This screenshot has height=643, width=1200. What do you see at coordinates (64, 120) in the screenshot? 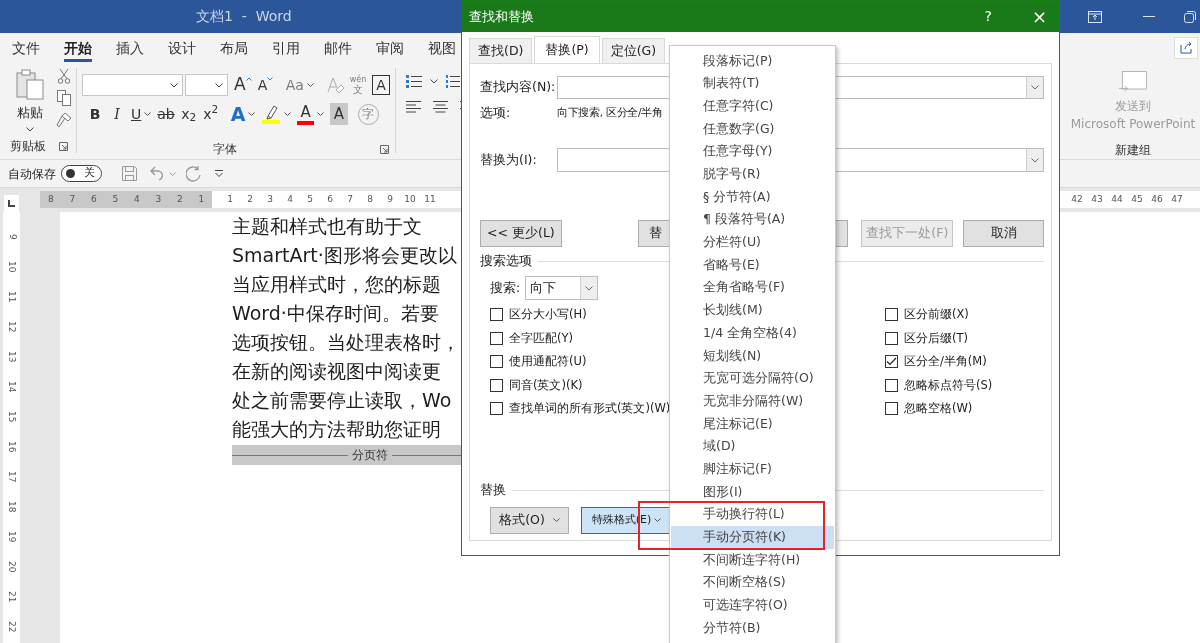
I see `paintbrush-icon` at bounding box center [64, 120].